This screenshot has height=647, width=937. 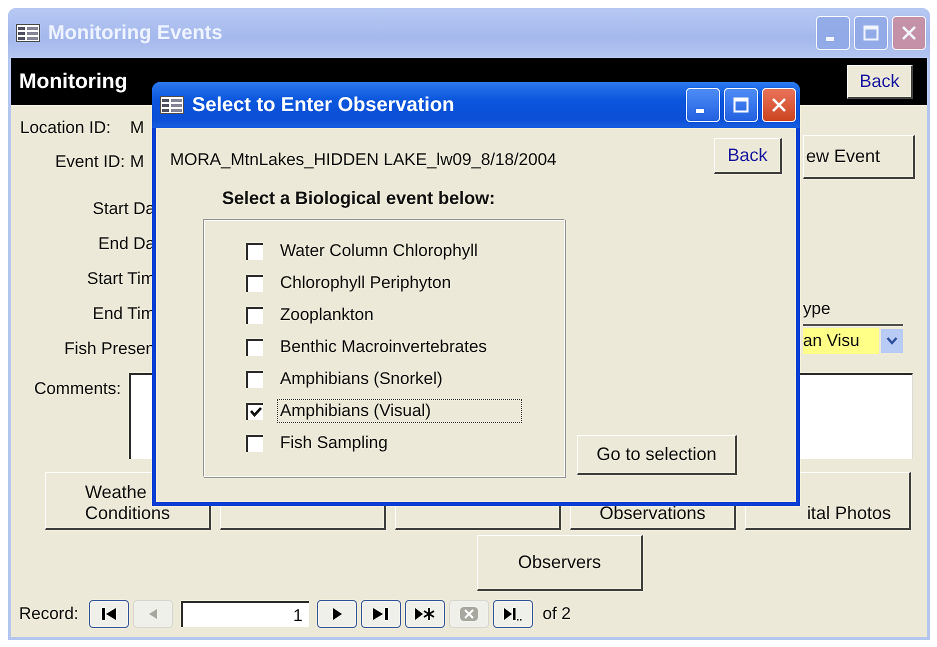 What do you see at coordinates (469, 614) in the screenshot?
I see `delete-icon` at bounding box center [469, 614].